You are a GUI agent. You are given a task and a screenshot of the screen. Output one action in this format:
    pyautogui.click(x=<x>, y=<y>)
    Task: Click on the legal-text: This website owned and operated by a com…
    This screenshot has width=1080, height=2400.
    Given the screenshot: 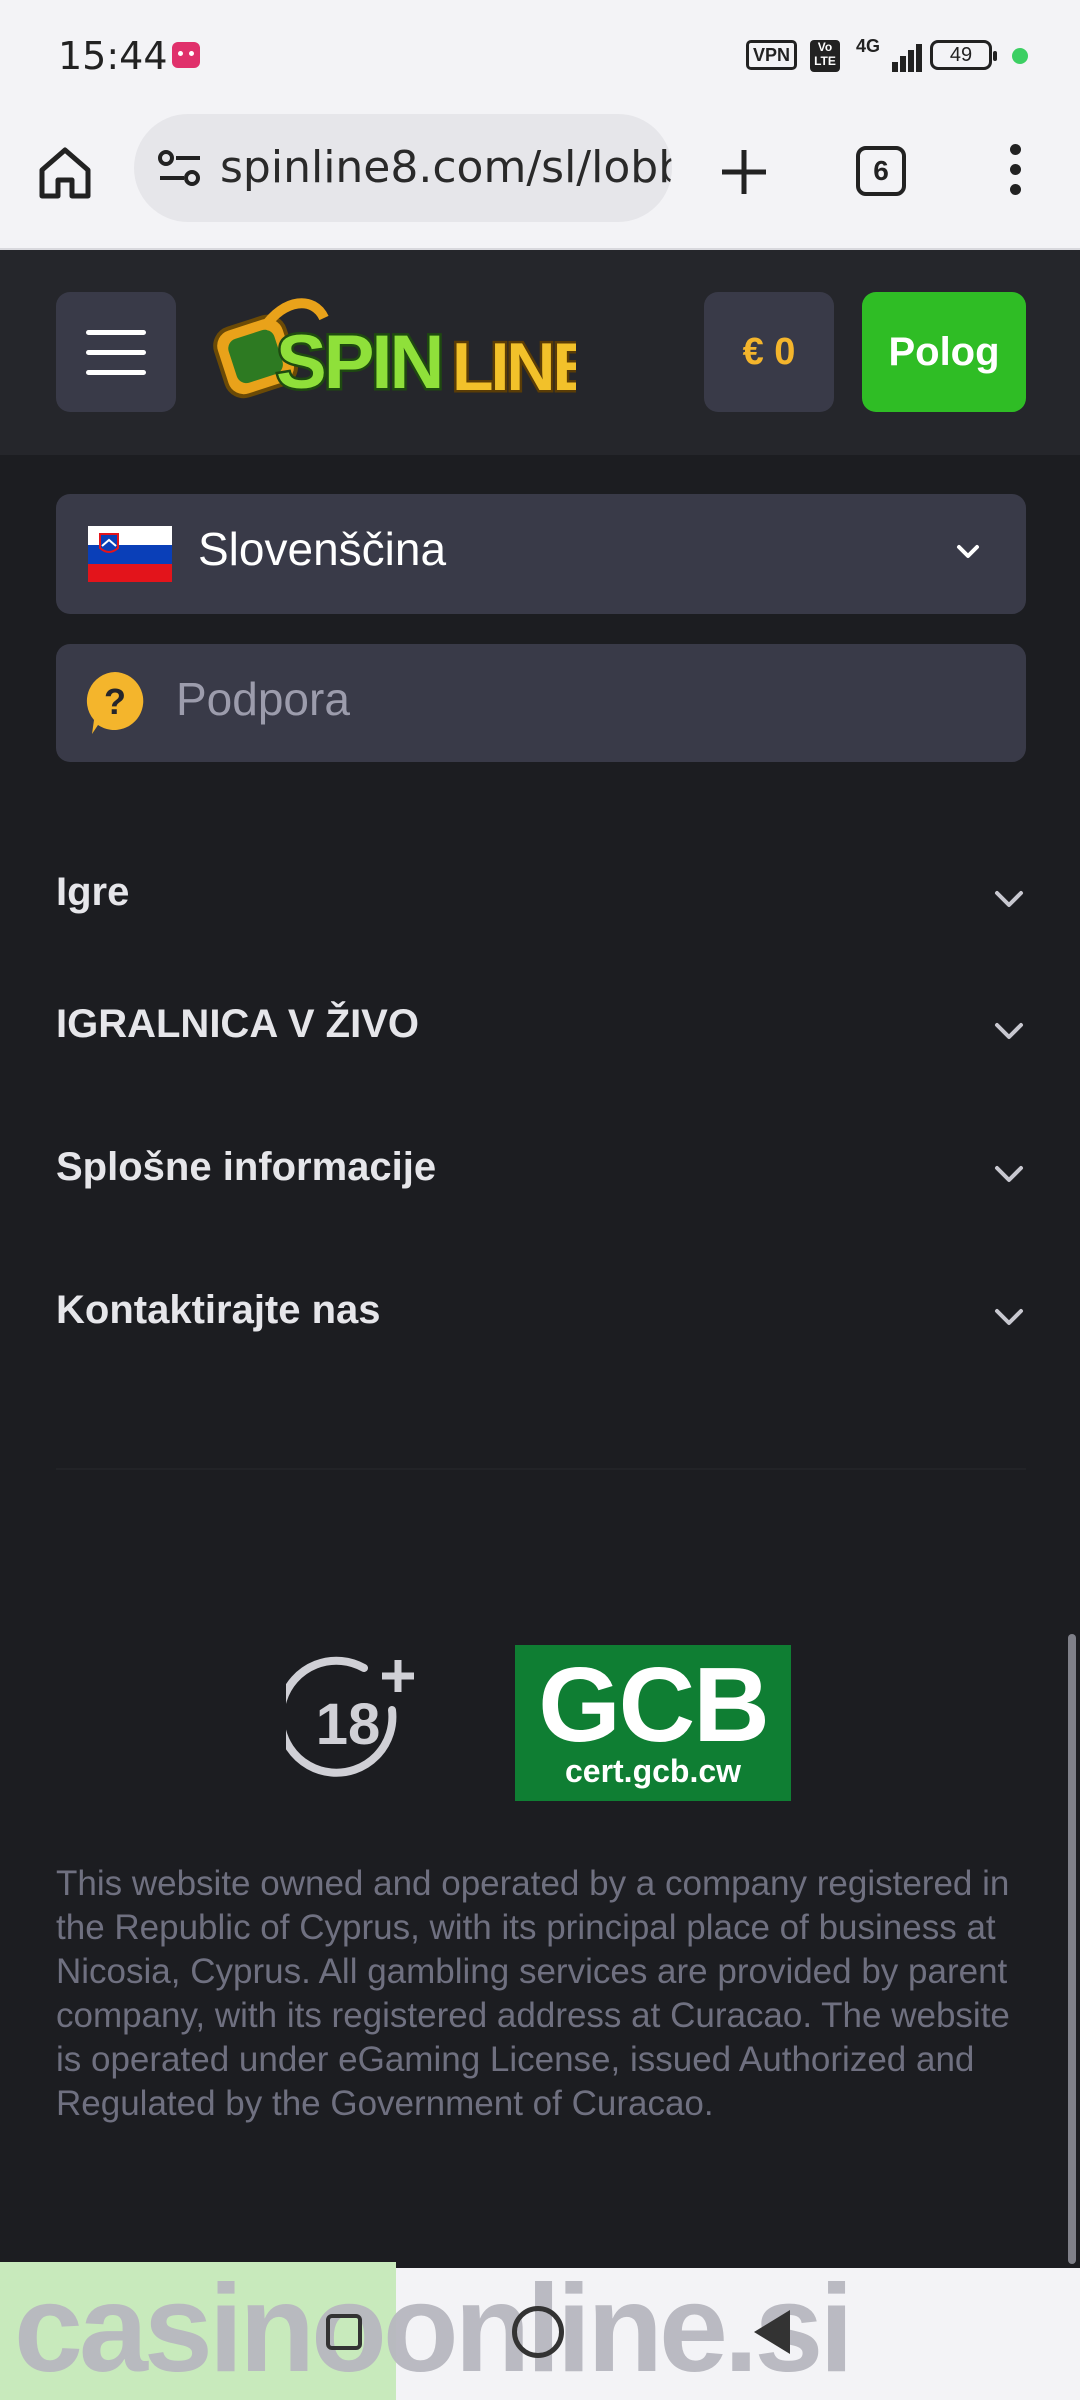 What is the action you would take?
    pyautogui.click(x=533, y=1993)
    